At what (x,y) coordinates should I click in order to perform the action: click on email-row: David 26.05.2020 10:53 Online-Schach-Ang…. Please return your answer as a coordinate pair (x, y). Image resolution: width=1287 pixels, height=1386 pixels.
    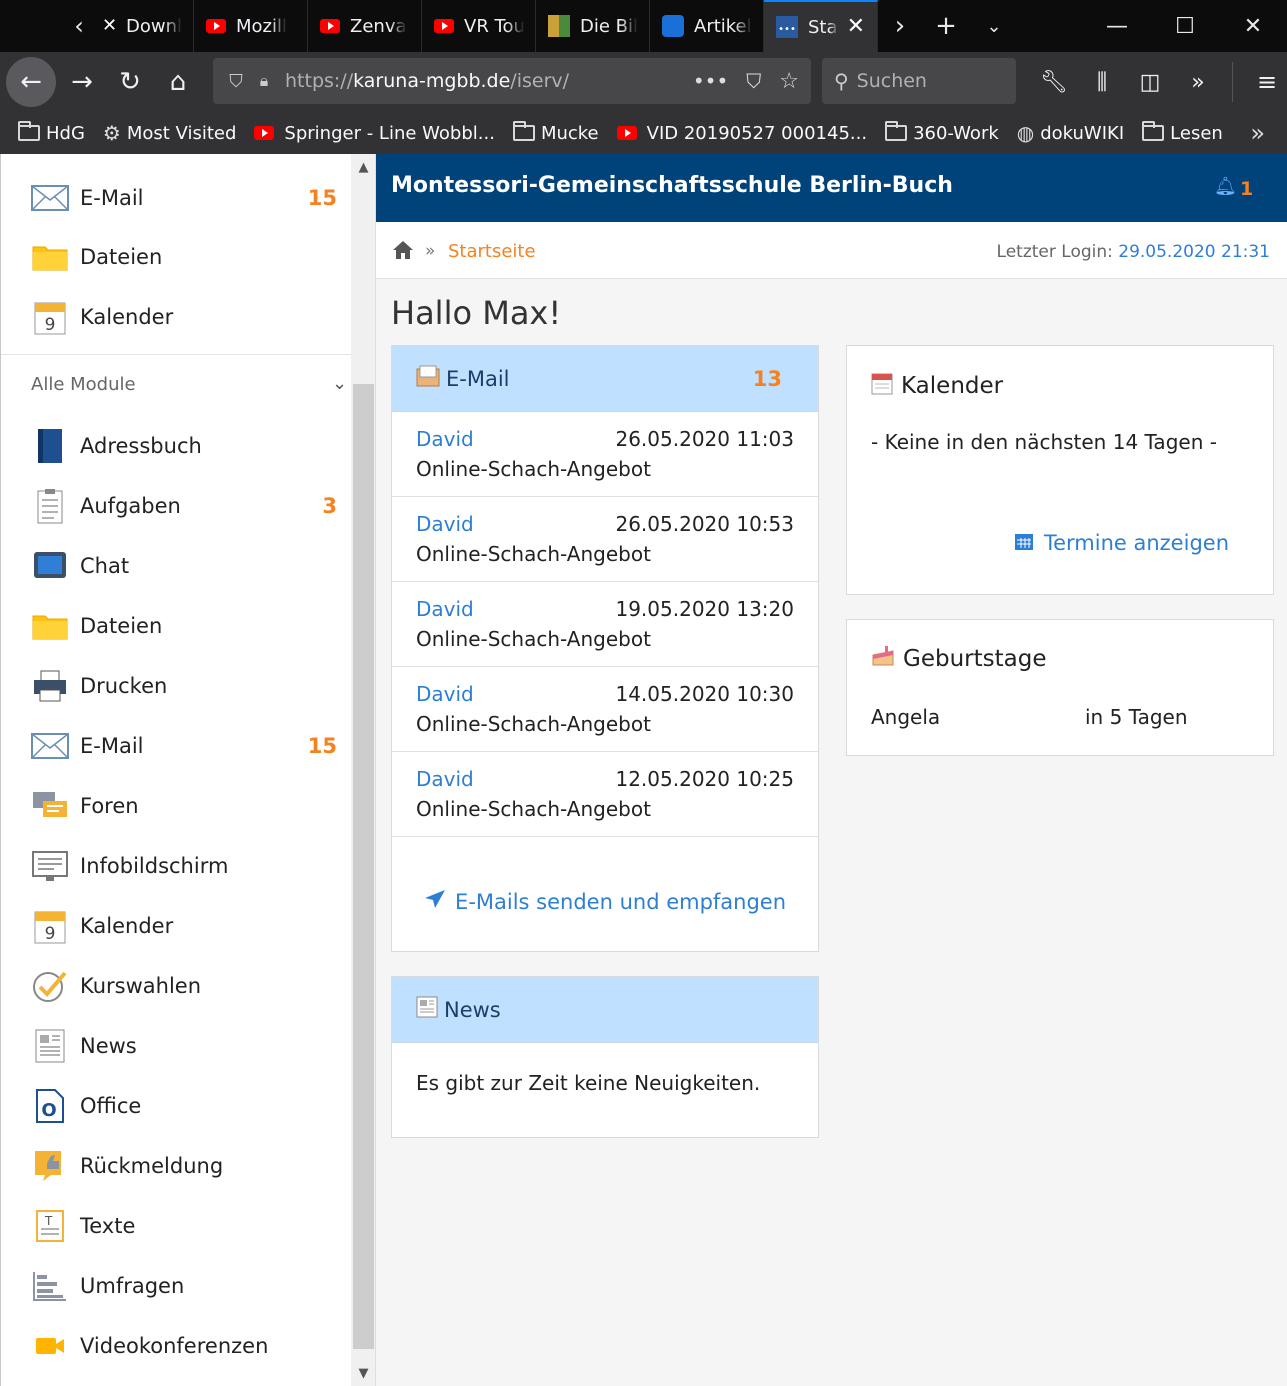
    Looking at the image, I should click on (605, 539).